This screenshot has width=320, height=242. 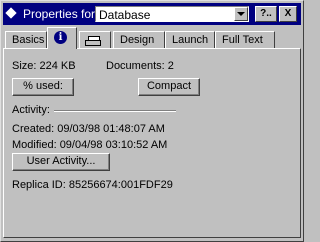 I want to click on activity-label: Activity:, so click(x=31, y=110).